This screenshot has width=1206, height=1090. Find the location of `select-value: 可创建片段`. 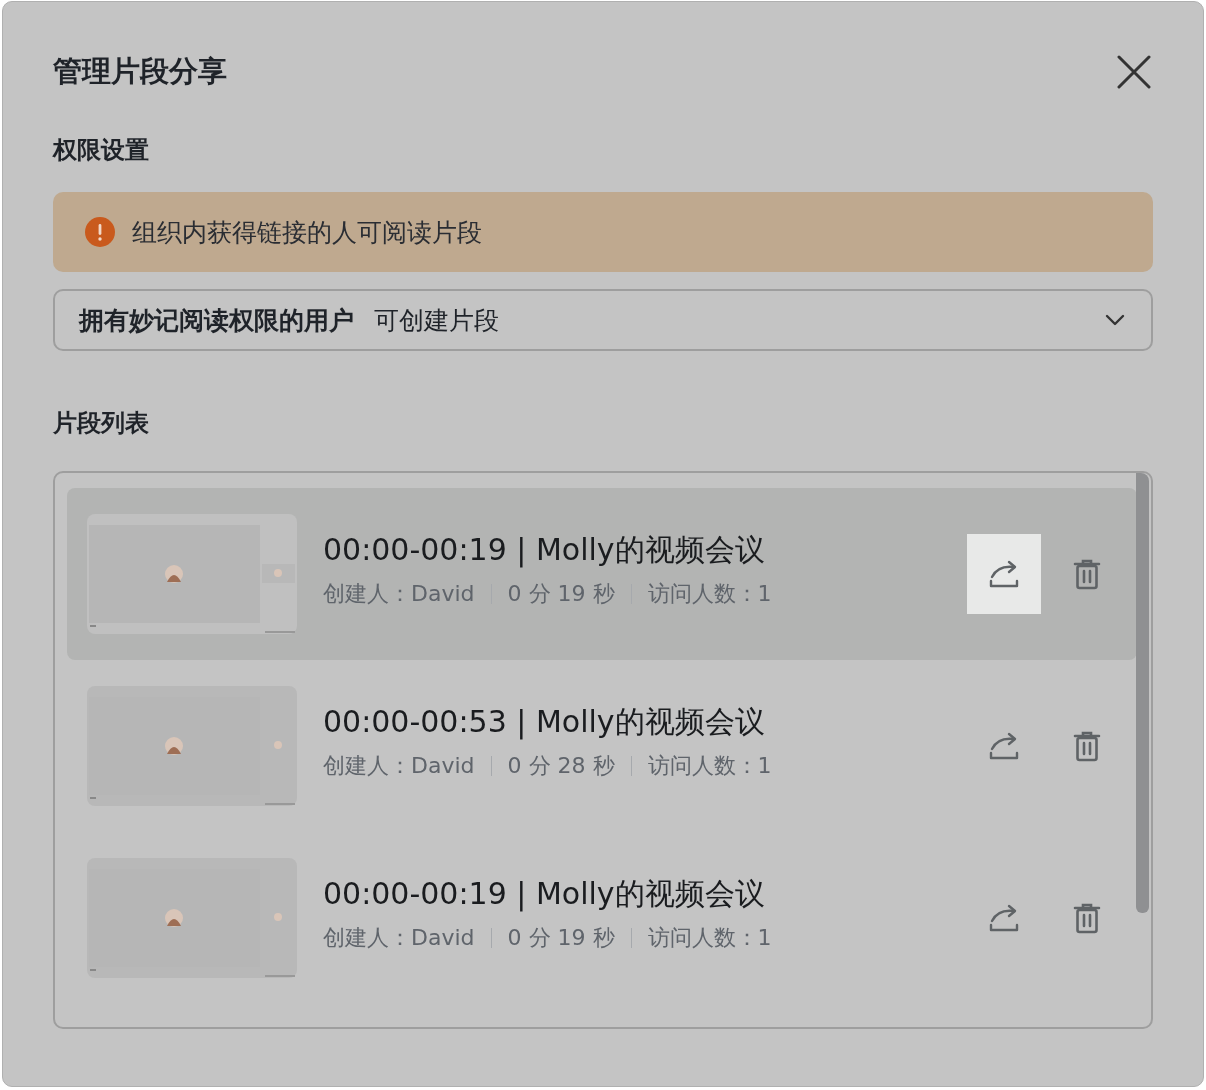

select-value: 可创建片段 is located at coordinates (436, 320).